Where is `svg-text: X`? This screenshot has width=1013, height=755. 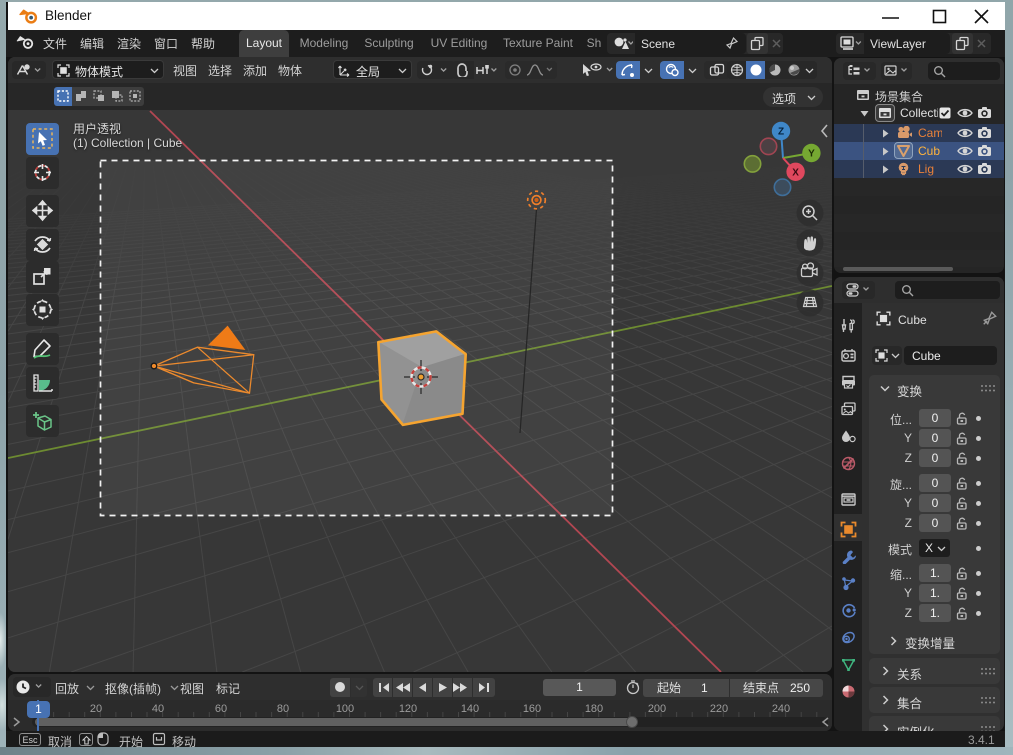
svg-text: X is located at coordinates (795, 172).